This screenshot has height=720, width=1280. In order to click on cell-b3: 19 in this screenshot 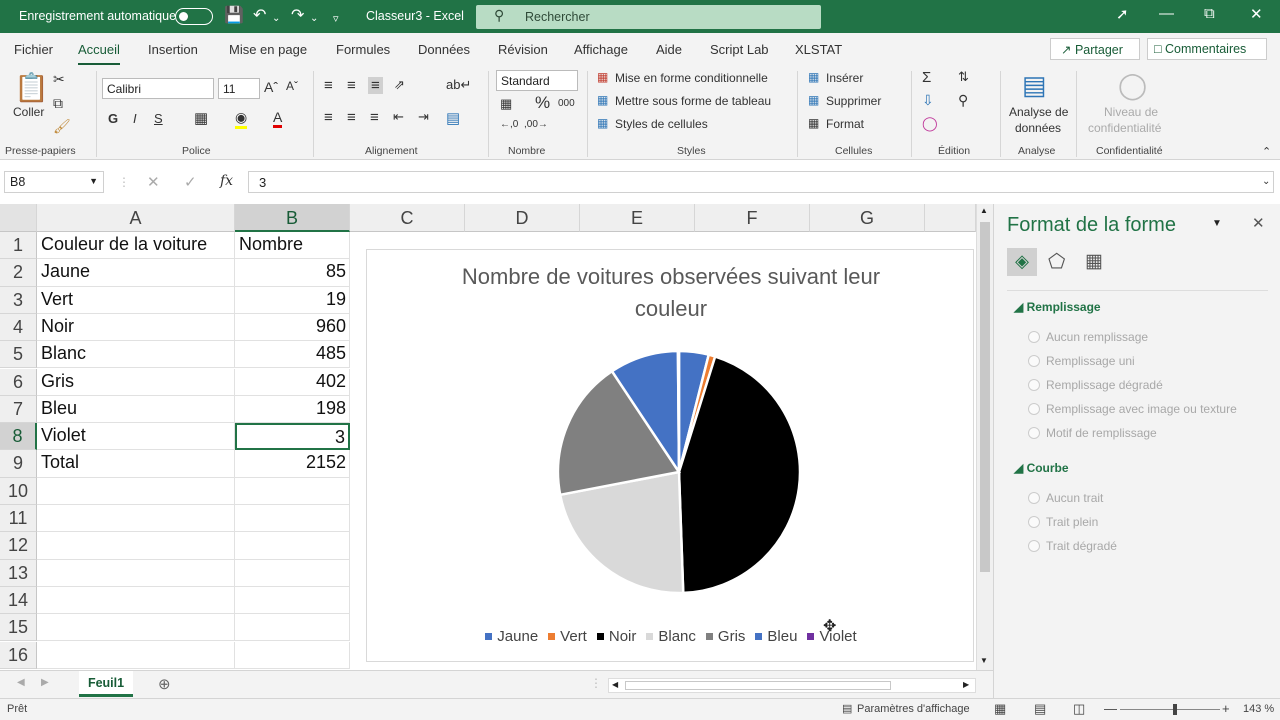, I will do `click(292, 300)`.